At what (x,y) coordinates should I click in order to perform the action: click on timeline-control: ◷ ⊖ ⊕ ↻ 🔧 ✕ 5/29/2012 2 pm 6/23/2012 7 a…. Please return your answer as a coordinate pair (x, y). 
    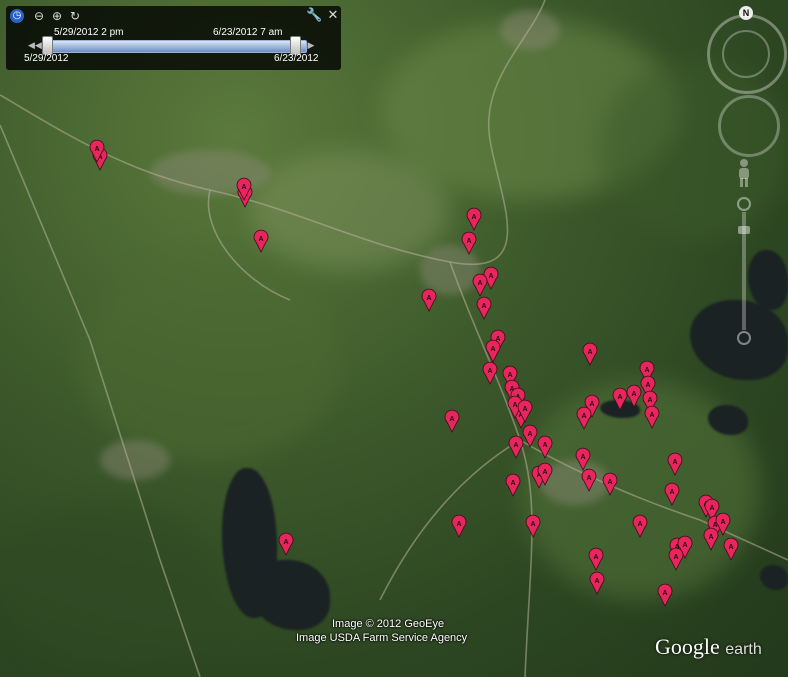
    Looking at the image, I should click on (173, 38).